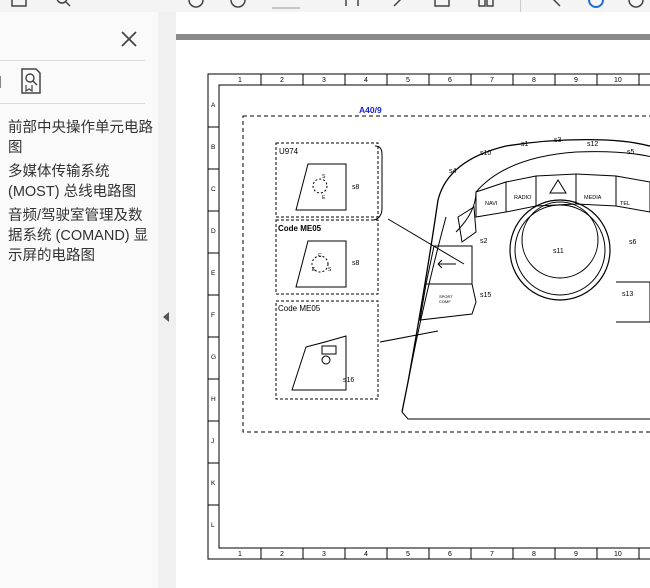  I want to click on page-up-icon, so click(196, 4).